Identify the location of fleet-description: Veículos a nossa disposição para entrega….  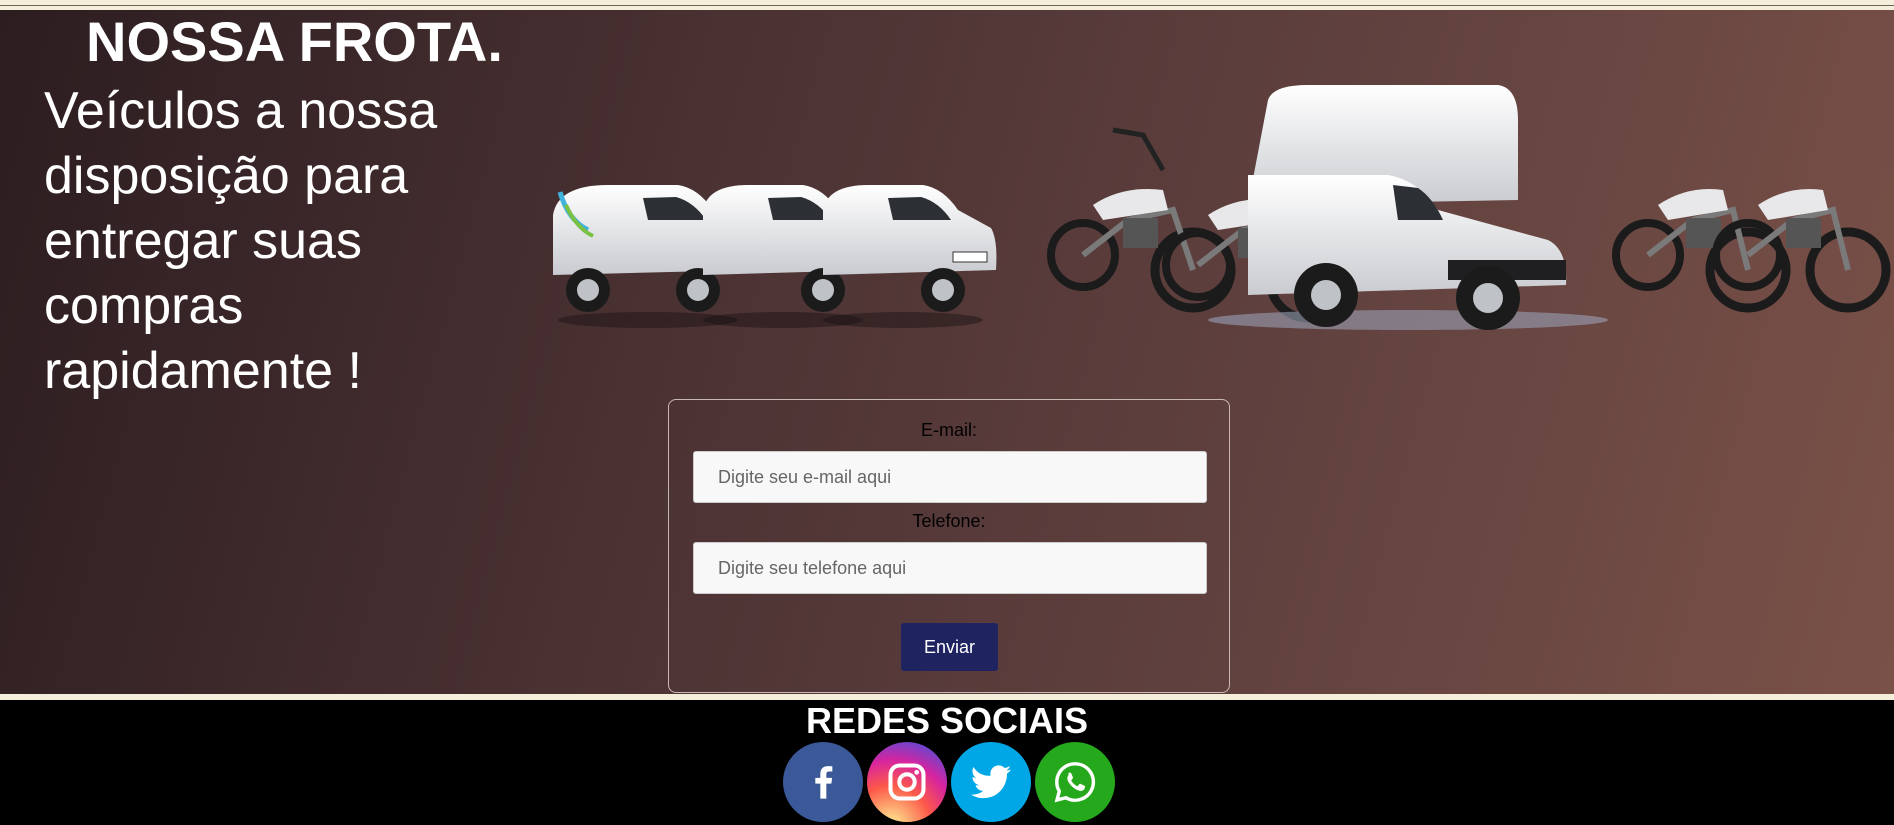
(241, 241).